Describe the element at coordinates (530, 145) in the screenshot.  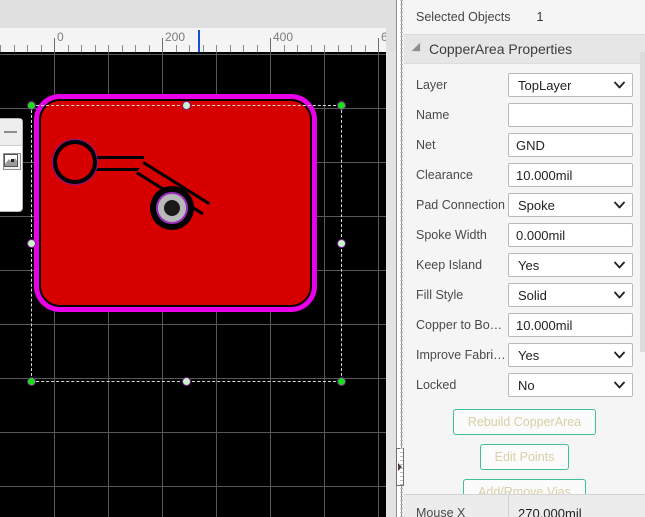
I see `property-value: GND` at that location.